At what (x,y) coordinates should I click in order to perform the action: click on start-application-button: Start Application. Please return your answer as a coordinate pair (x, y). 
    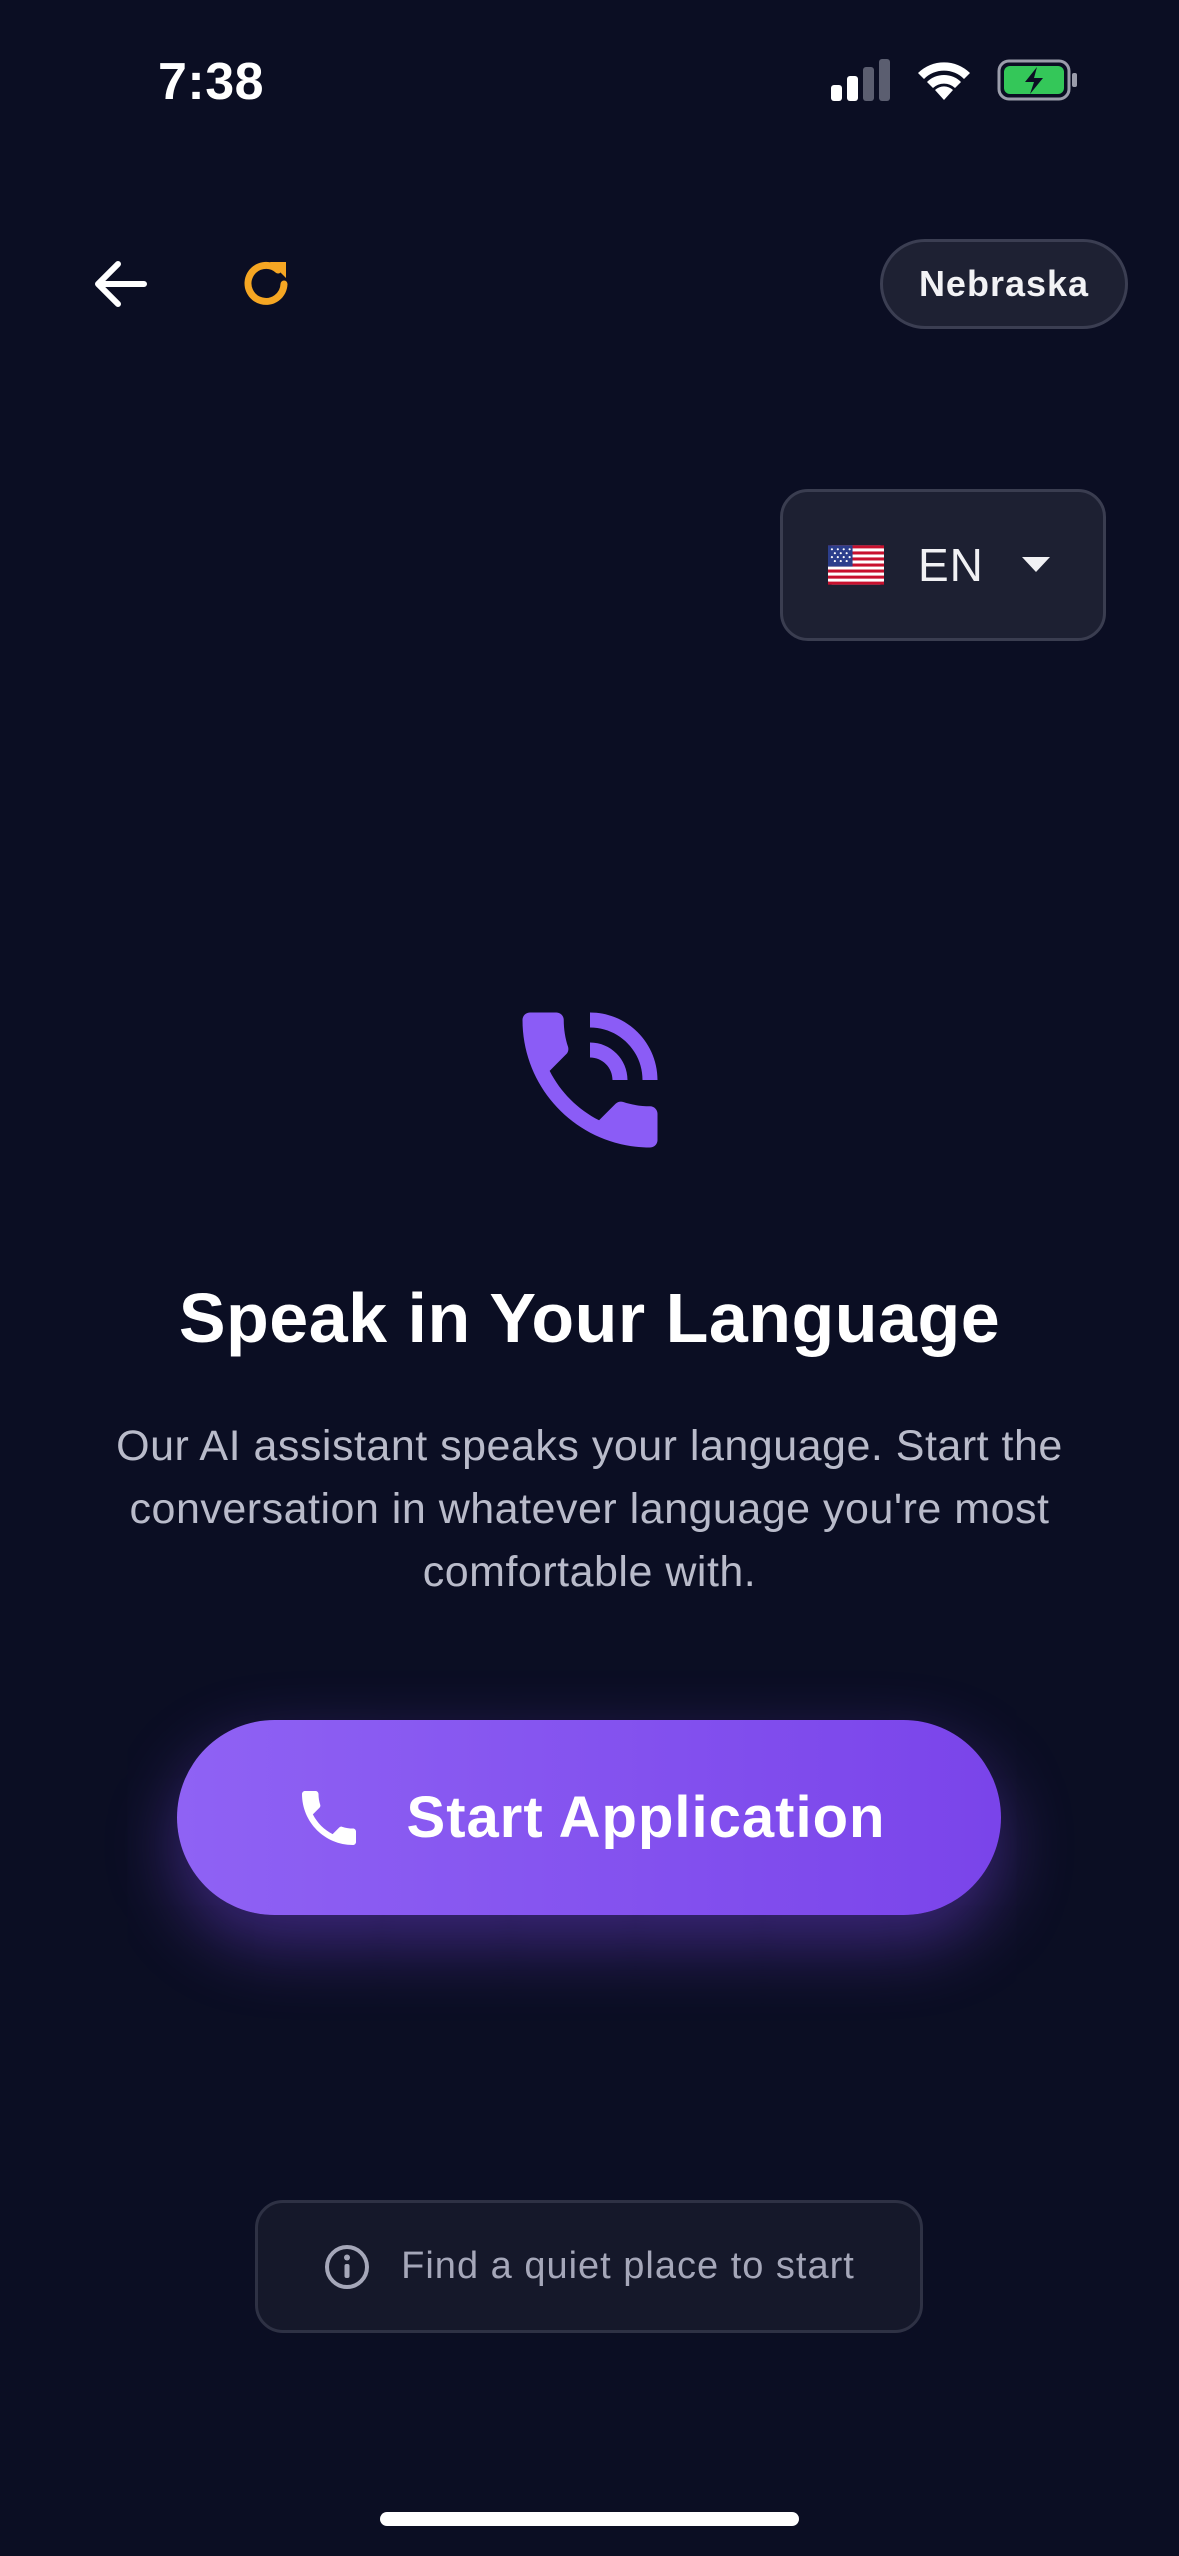
    Looking at the image, I should click on (589, 1817).